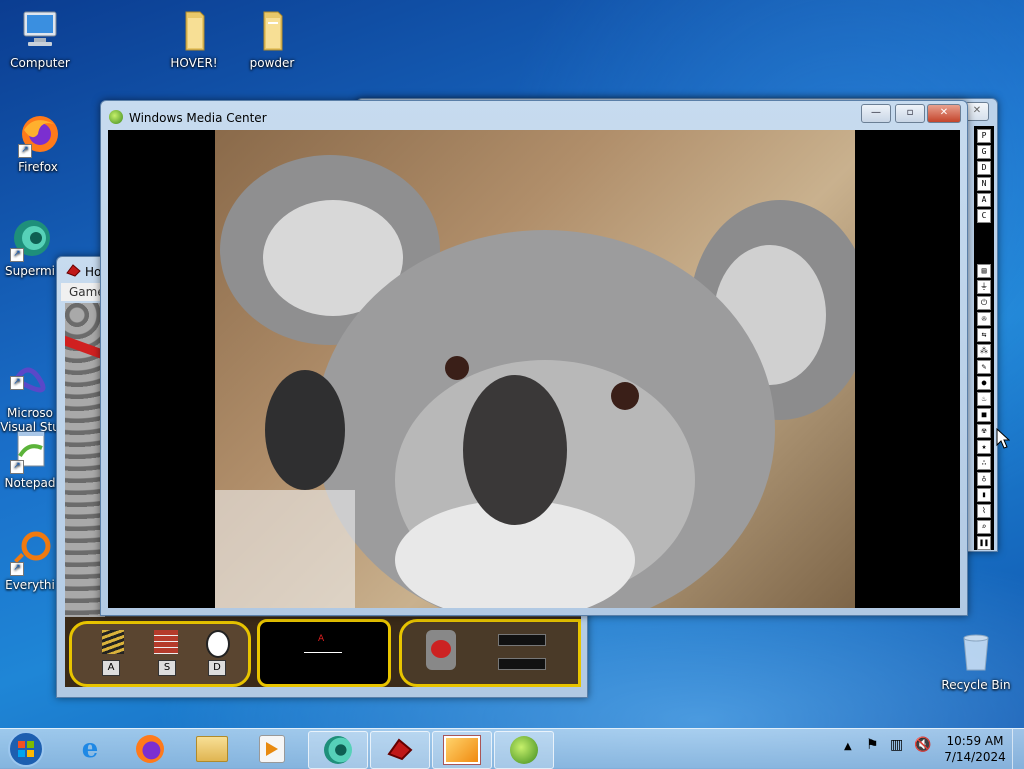 Image resolution: width=1024 pixels, height=769 pixels. I want to click on taskbar-hover, so click(400, 750).